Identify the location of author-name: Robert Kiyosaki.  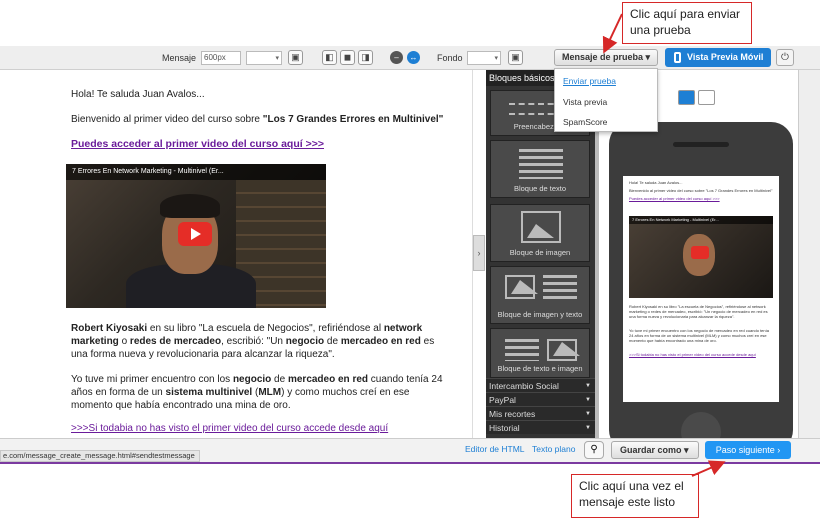
(109, 328).